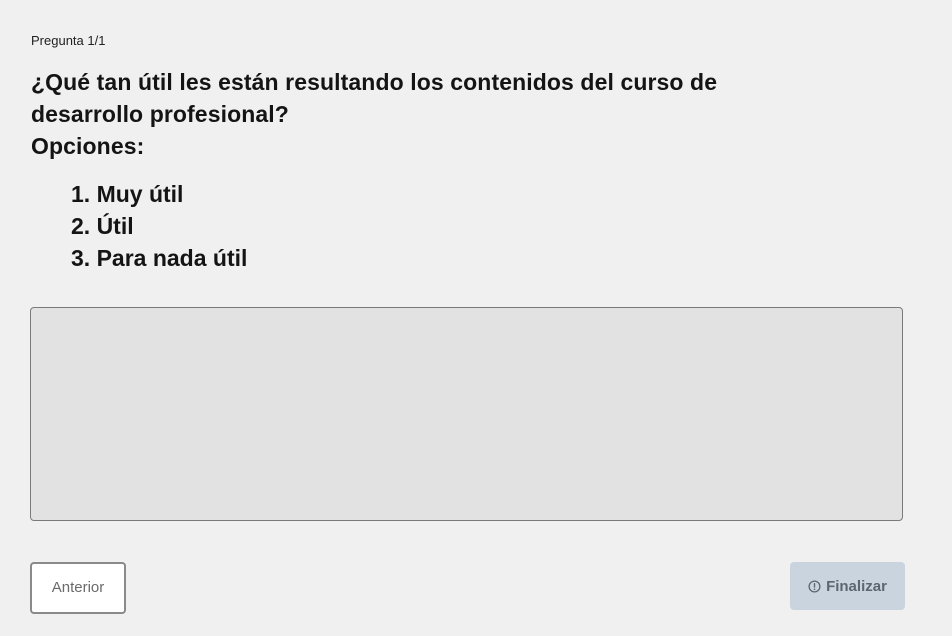 The height and width of the screenshot is (636, 952). I want to click on finish-button: Finalizar, so click(847, 586).